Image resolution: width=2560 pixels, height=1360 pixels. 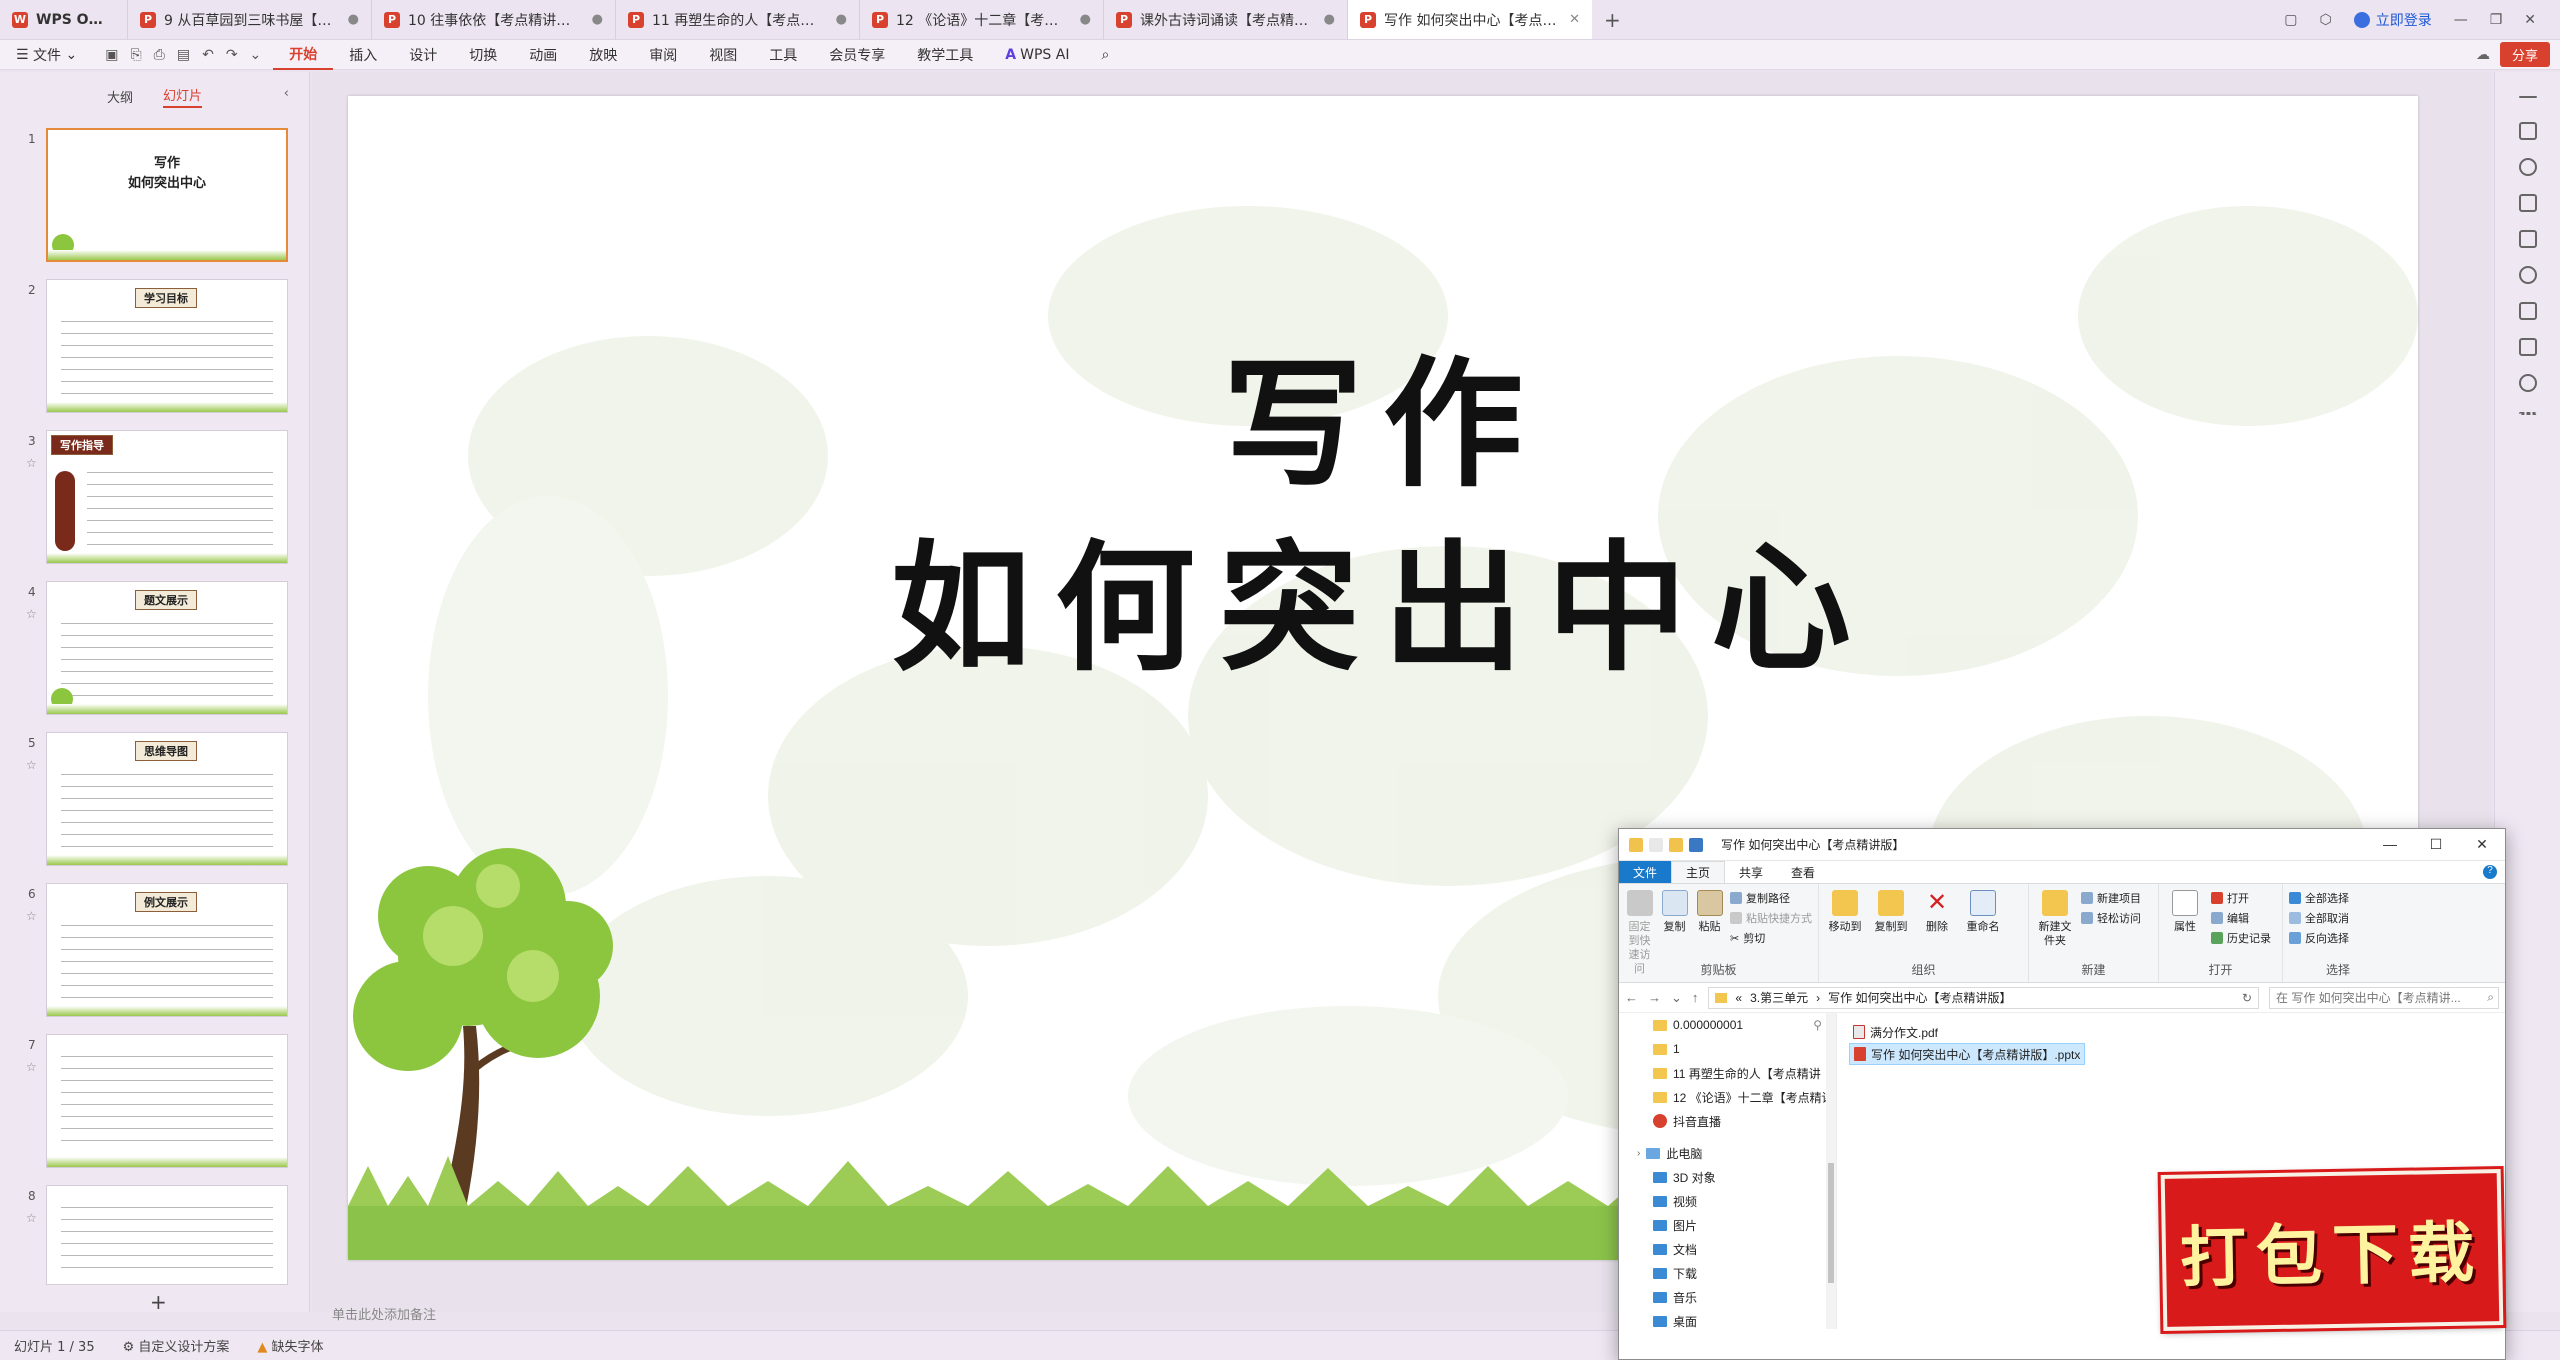 I want to click on export-icon: ⎘, so click(x=135, y=55).